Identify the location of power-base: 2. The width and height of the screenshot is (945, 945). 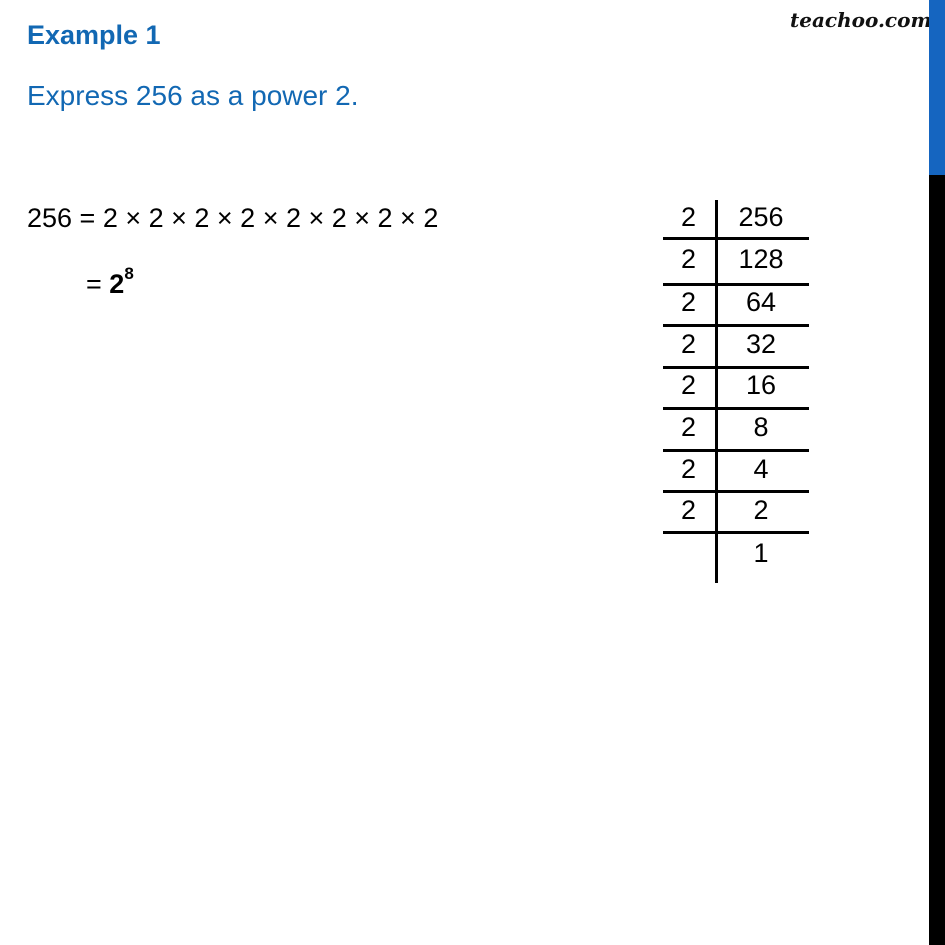
(117, 284).